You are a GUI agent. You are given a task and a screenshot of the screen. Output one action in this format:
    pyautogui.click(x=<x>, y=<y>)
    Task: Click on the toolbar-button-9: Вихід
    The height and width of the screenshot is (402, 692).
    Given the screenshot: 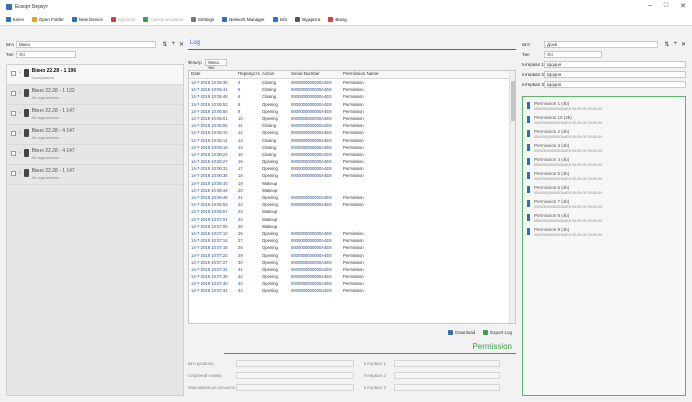 What is the action you would take?
    pyautogui.click(x=337, y=19)
    